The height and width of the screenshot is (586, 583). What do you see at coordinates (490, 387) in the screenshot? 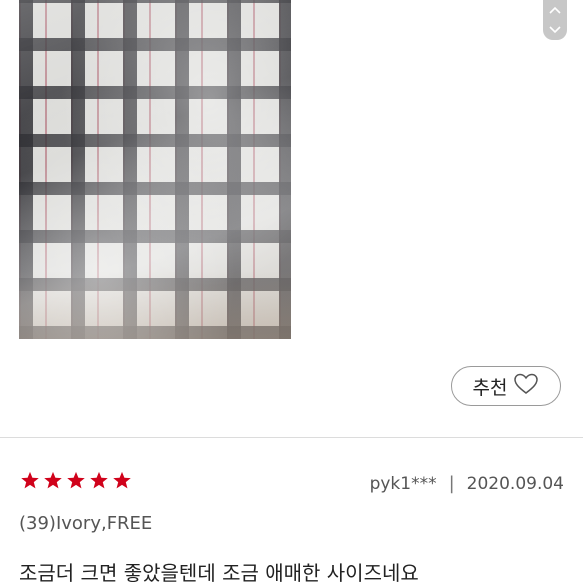
I see `recommend-label: 추천` at bounding box center [490, 387].